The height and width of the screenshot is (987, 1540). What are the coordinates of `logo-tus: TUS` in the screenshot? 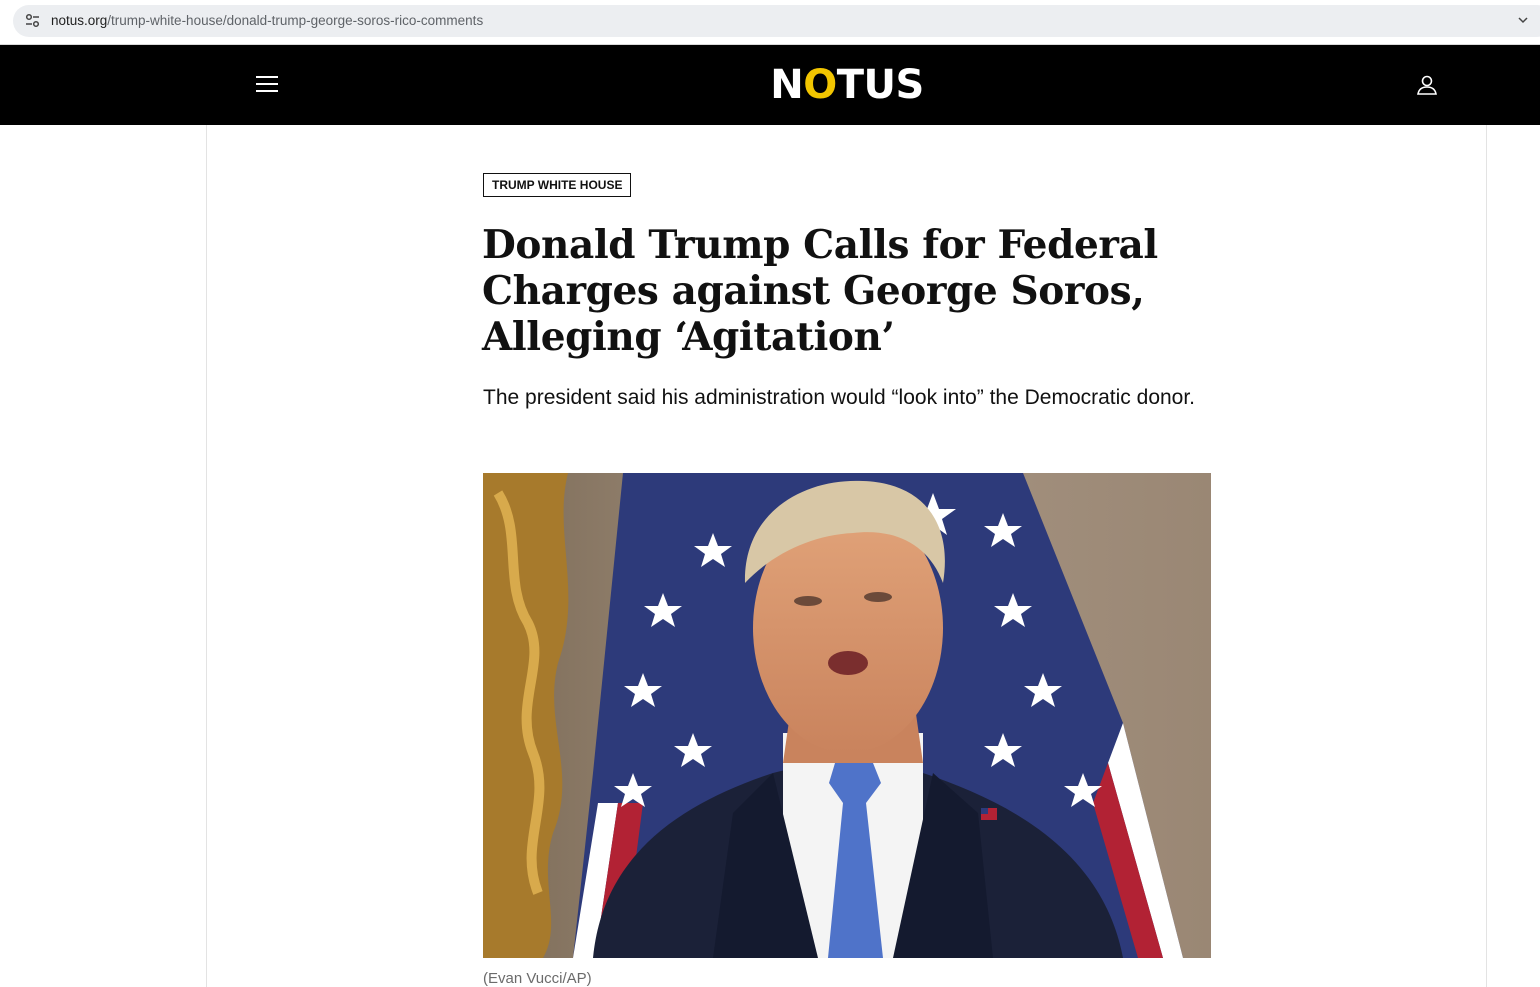 It's located at (880, 85).